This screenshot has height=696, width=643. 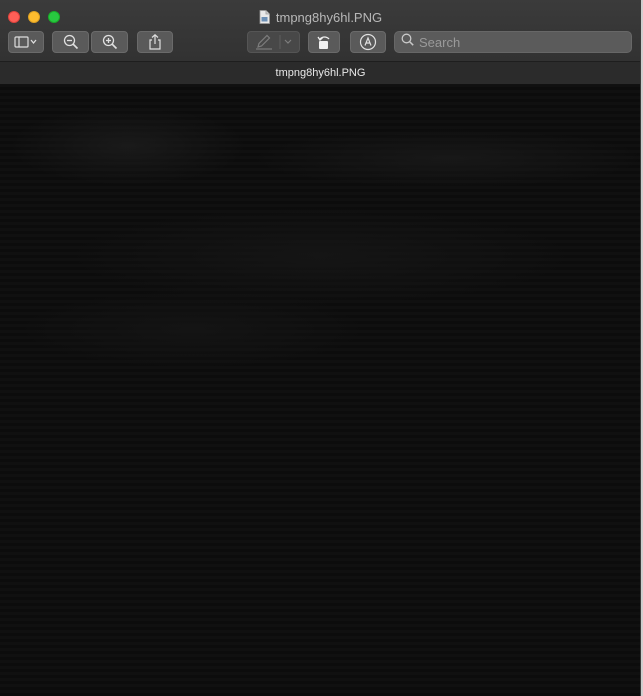 I want to click on markup-icon, so click(x=368, y=42).